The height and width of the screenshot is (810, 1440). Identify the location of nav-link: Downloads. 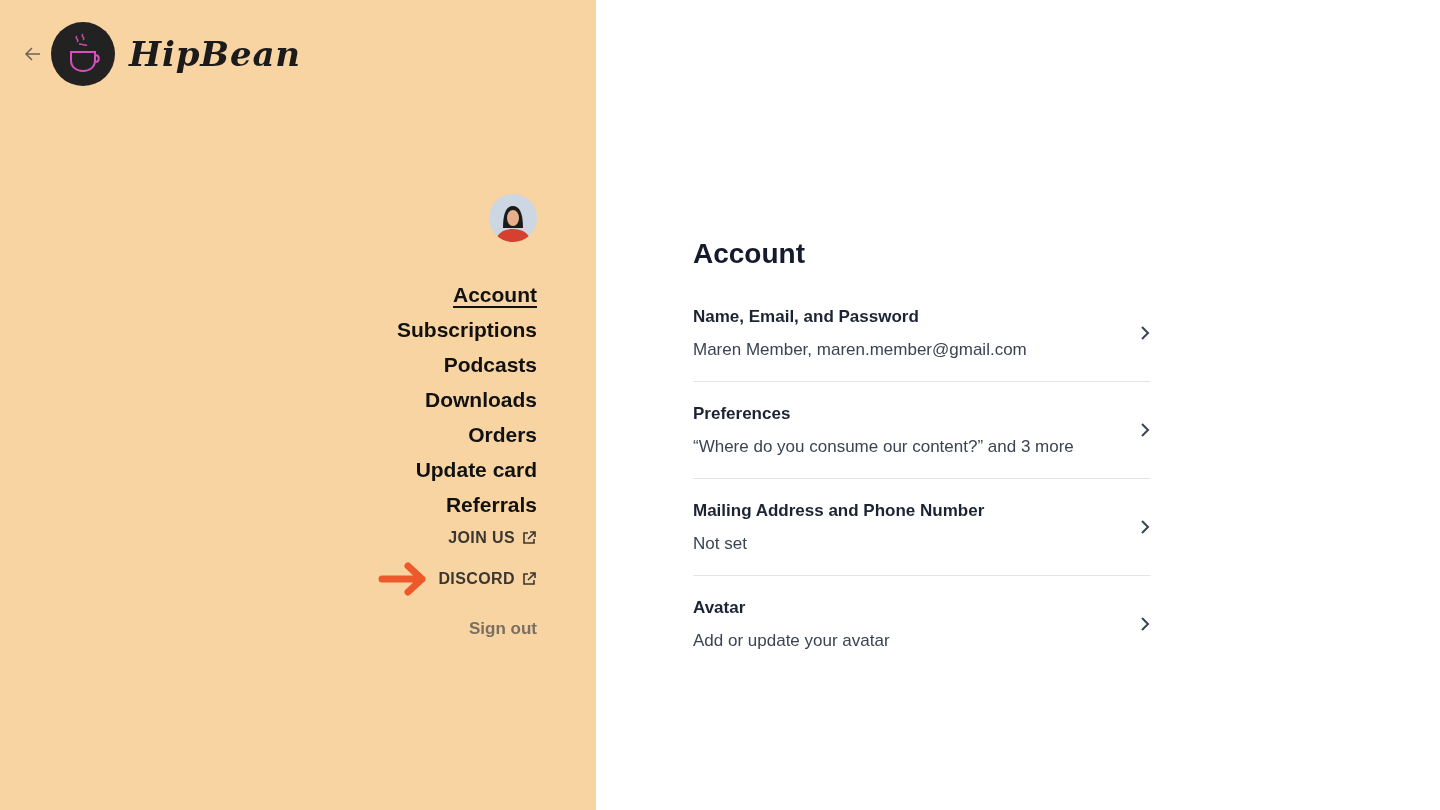
(481, 400).